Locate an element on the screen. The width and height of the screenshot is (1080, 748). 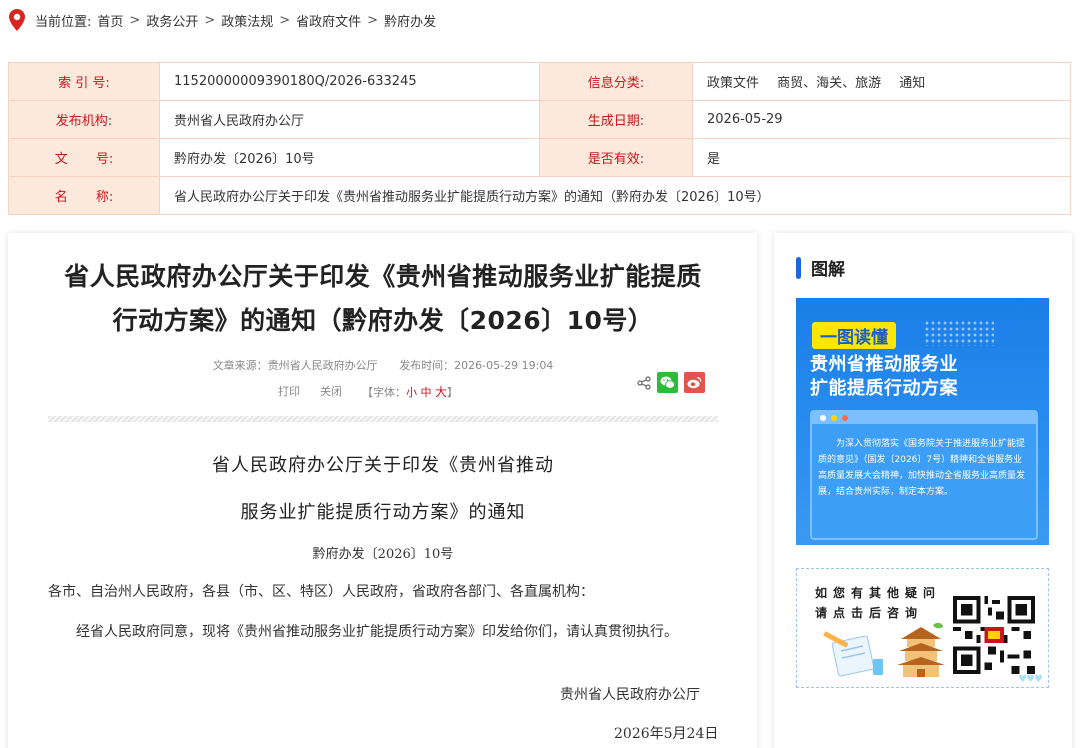
poster-tag: 一图读懂 is located at coordinates (854, 335).